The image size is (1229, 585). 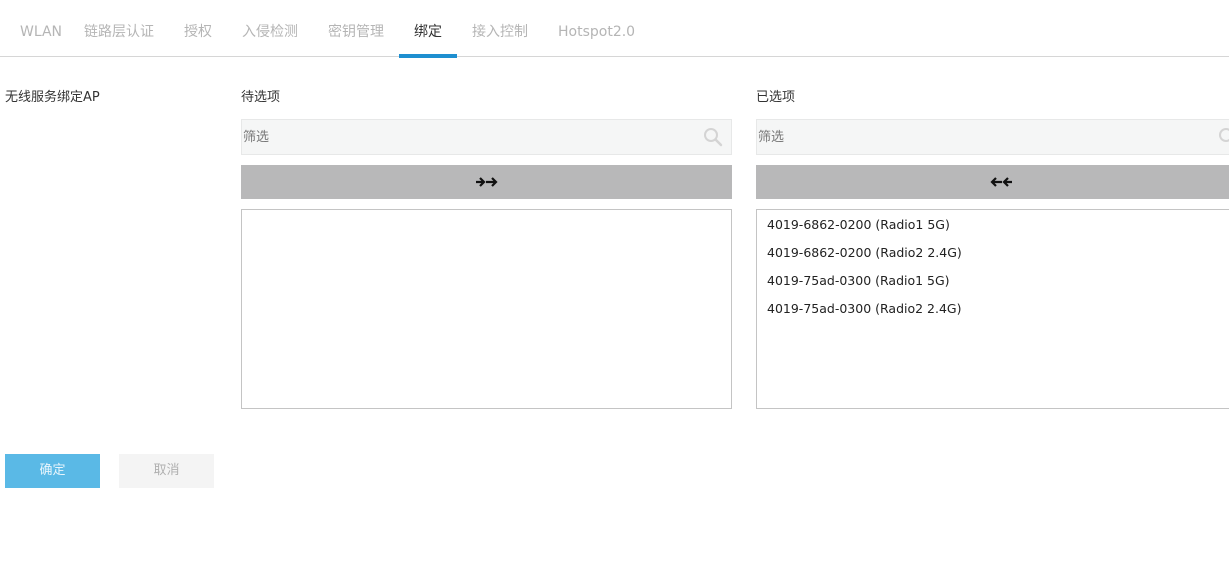 I want to click on double-arrow-left-icon, so click(x=1001, y=182).